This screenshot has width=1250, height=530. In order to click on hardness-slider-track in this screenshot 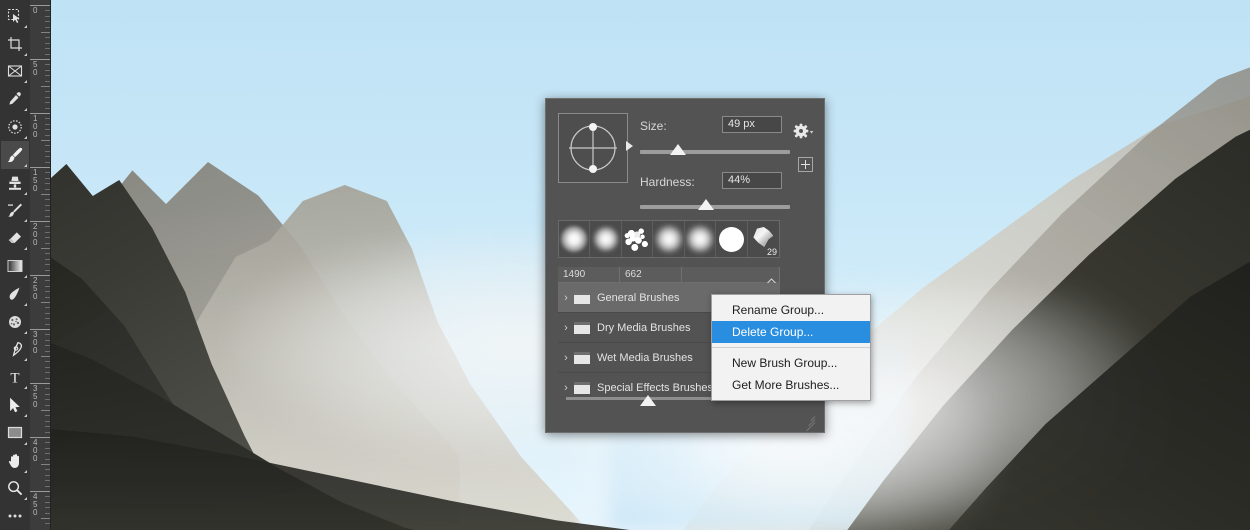, I will do `click(715, 207)`.